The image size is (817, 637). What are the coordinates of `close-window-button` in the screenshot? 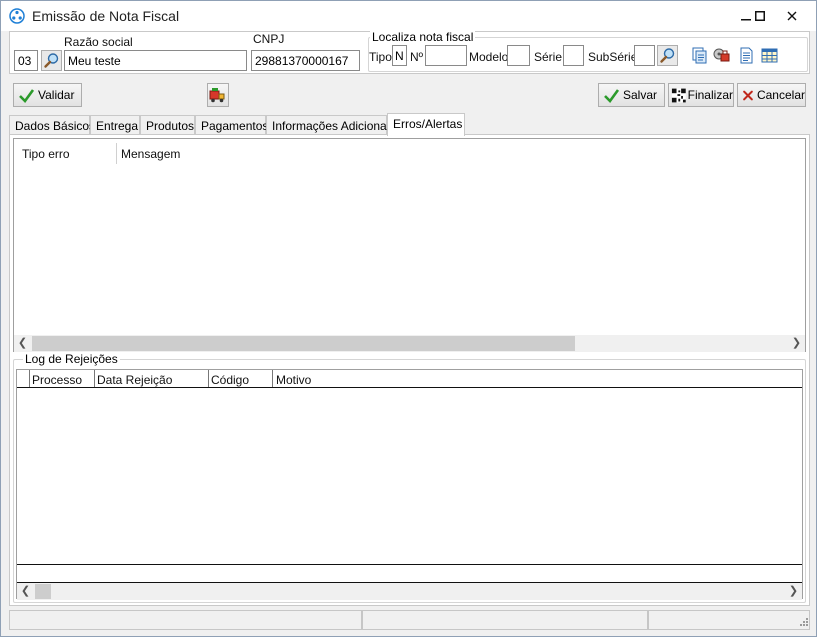 It's located at (792, 16).